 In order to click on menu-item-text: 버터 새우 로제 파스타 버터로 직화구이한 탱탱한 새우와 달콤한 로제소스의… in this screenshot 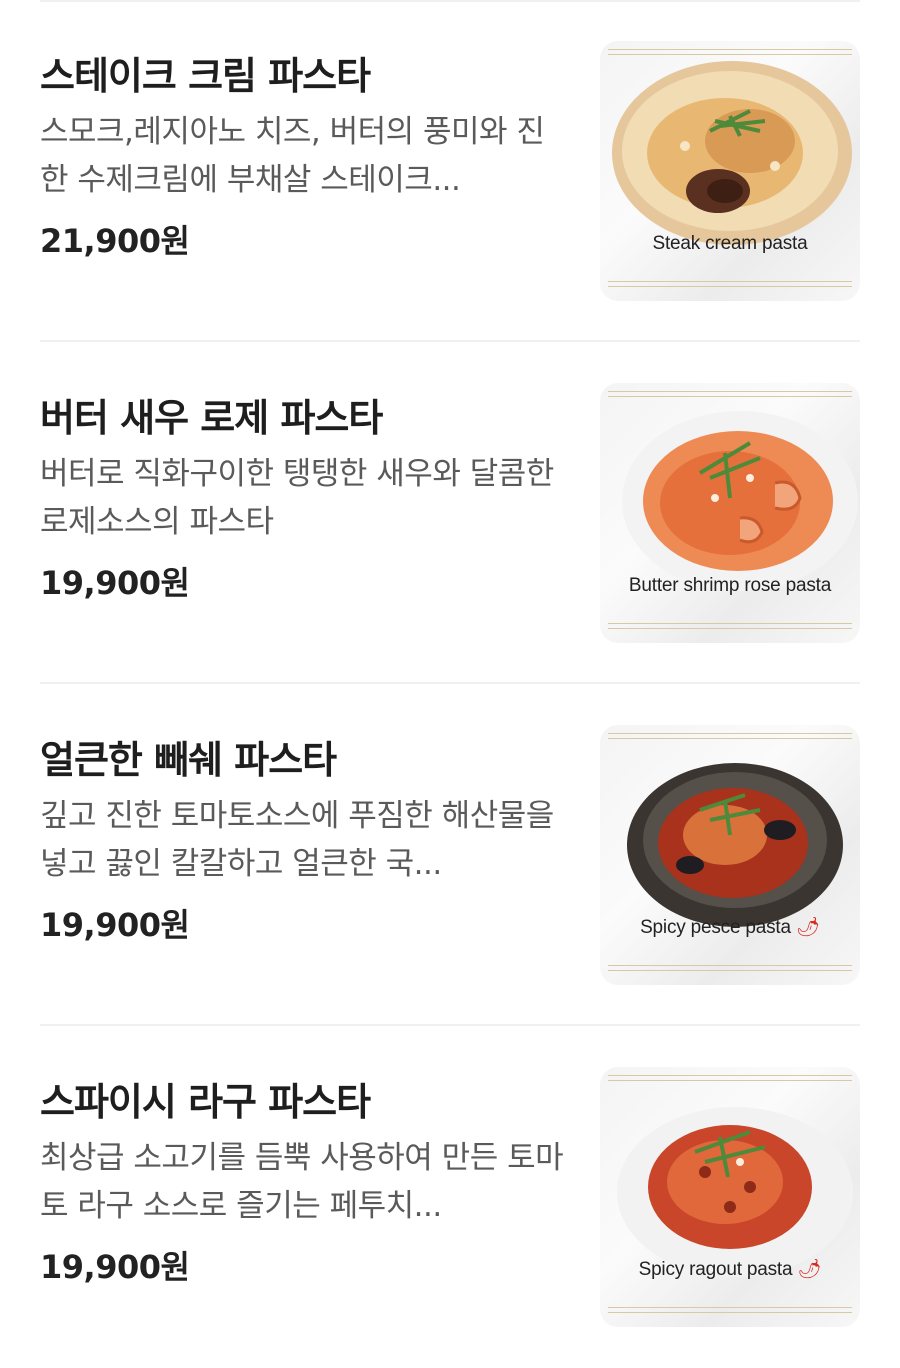, I will do `click(305, 498)`.